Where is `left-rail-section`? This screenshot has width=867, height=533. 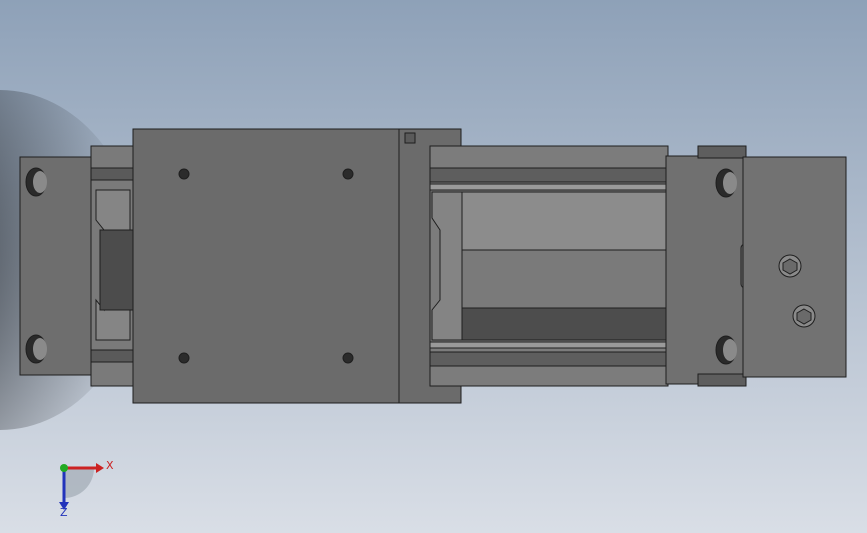 left-rail-section is located at coordinates (113, 266).